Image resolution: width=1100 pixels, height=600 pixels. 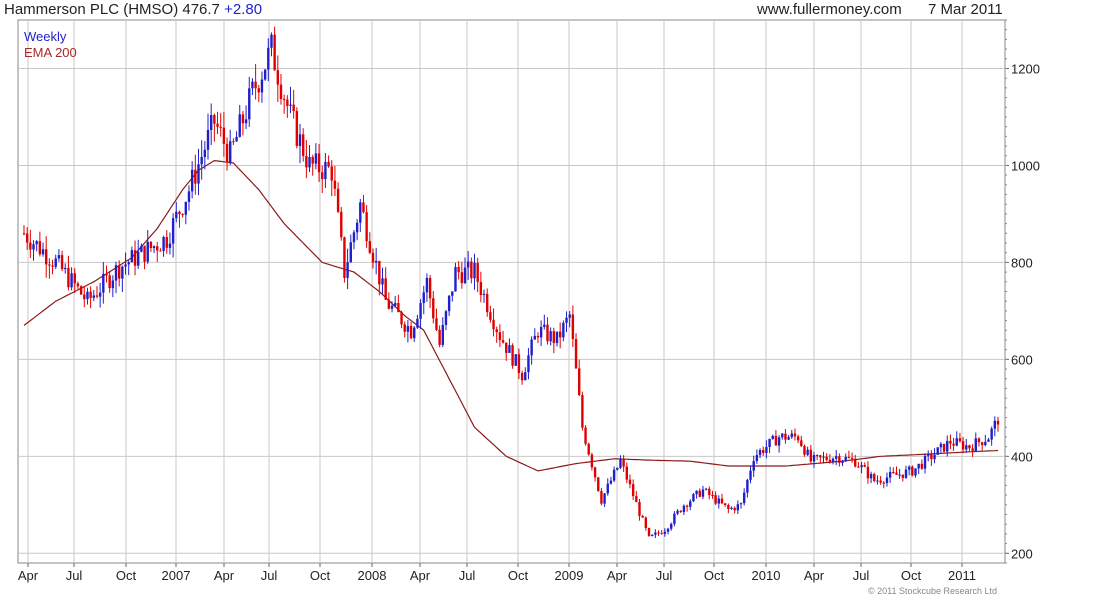 What do you see at coordinates (320, 575) in the screenshot?
I see `x-tick-label: Oct` at bounding box center [320, 575].